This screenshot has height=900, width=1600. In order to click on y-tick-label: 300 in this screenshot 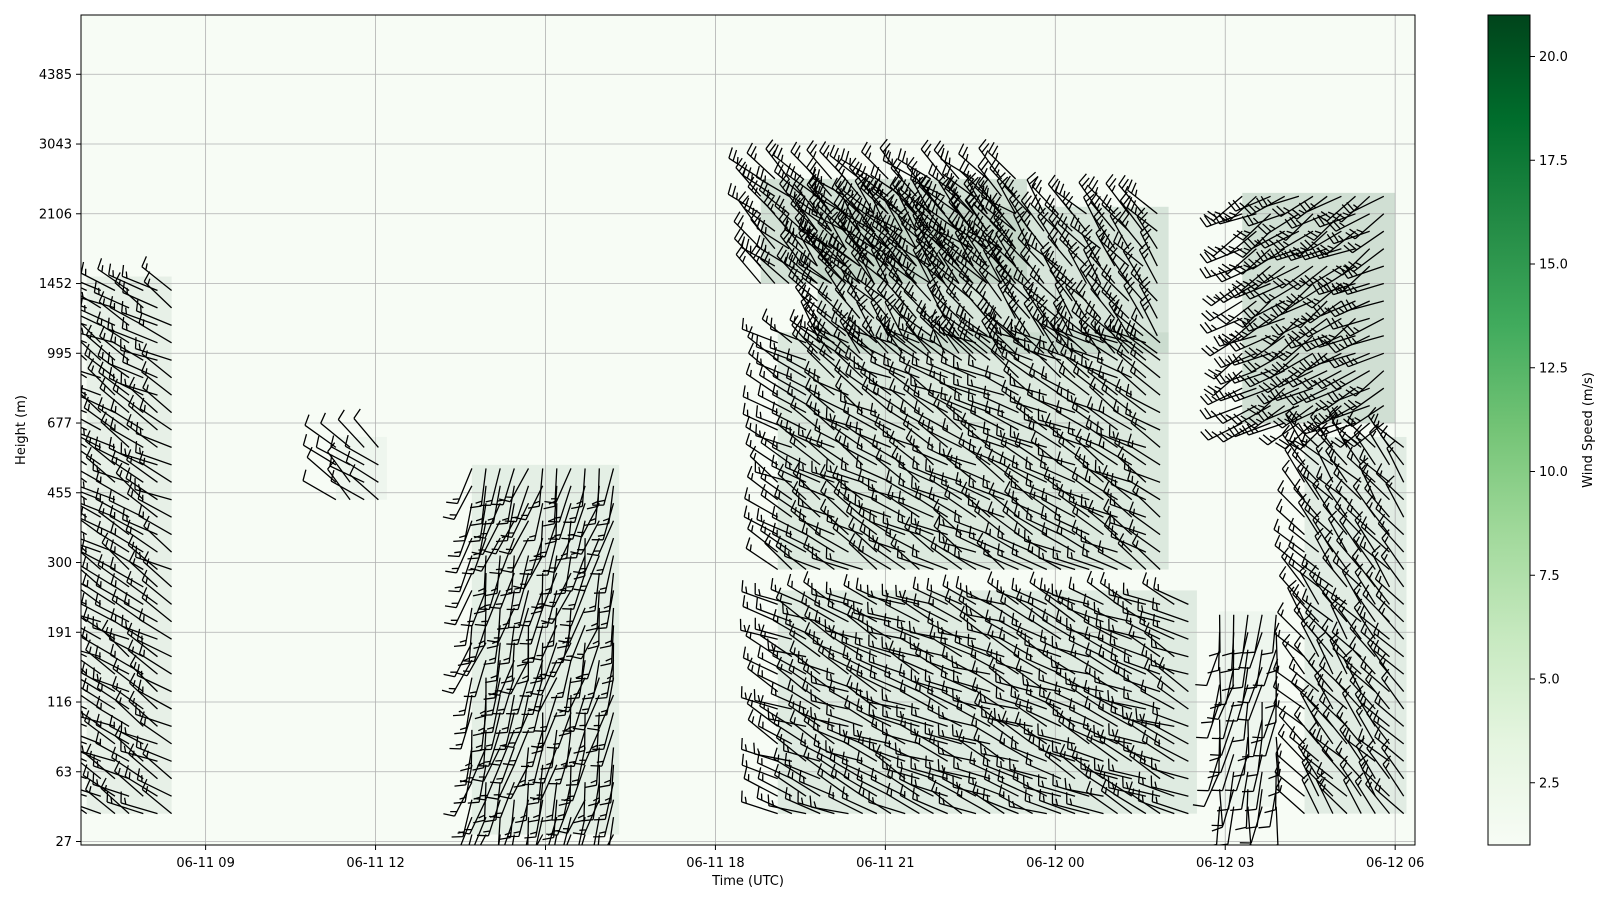, I will do `click(59, 563)`.